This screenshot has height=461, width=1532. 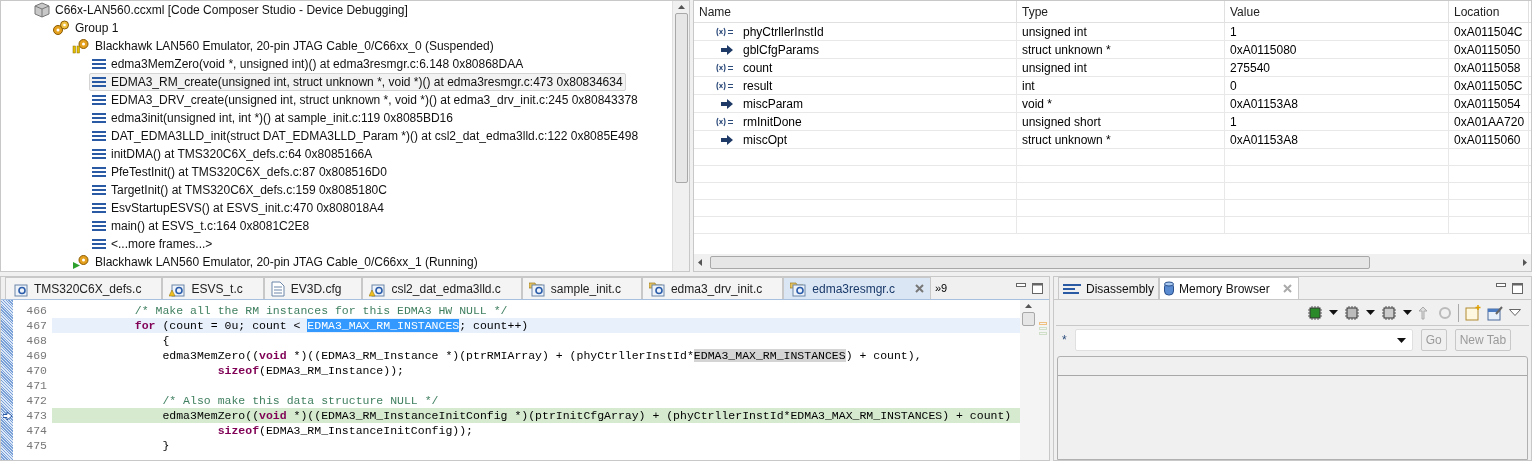 What do you see at coordinates (1489, 122) in the screenshot?
I see `table-cell-text: 0xA01AA720` at bounding box center [1489, 122].